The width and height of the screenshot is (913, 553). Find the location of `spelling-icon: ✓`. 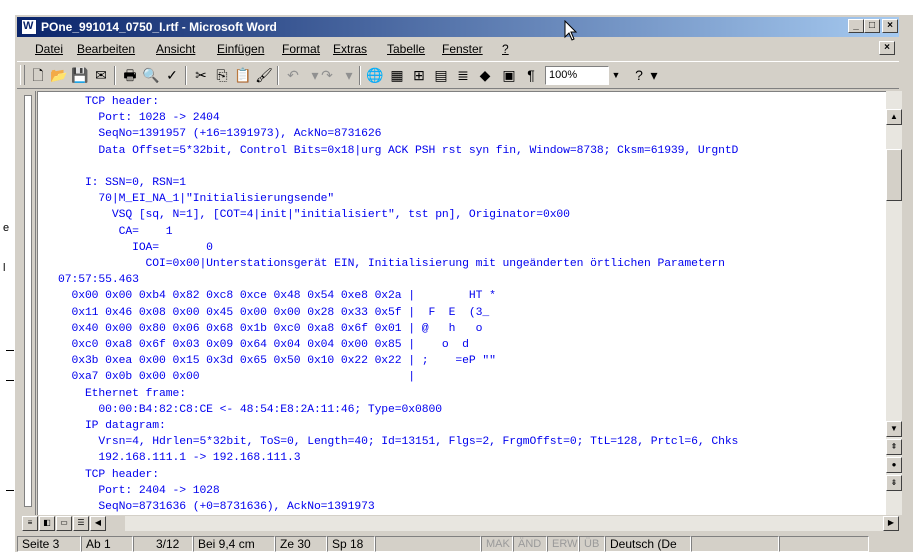

spelling-icon: ✓ is located at coordinates (172, 75).